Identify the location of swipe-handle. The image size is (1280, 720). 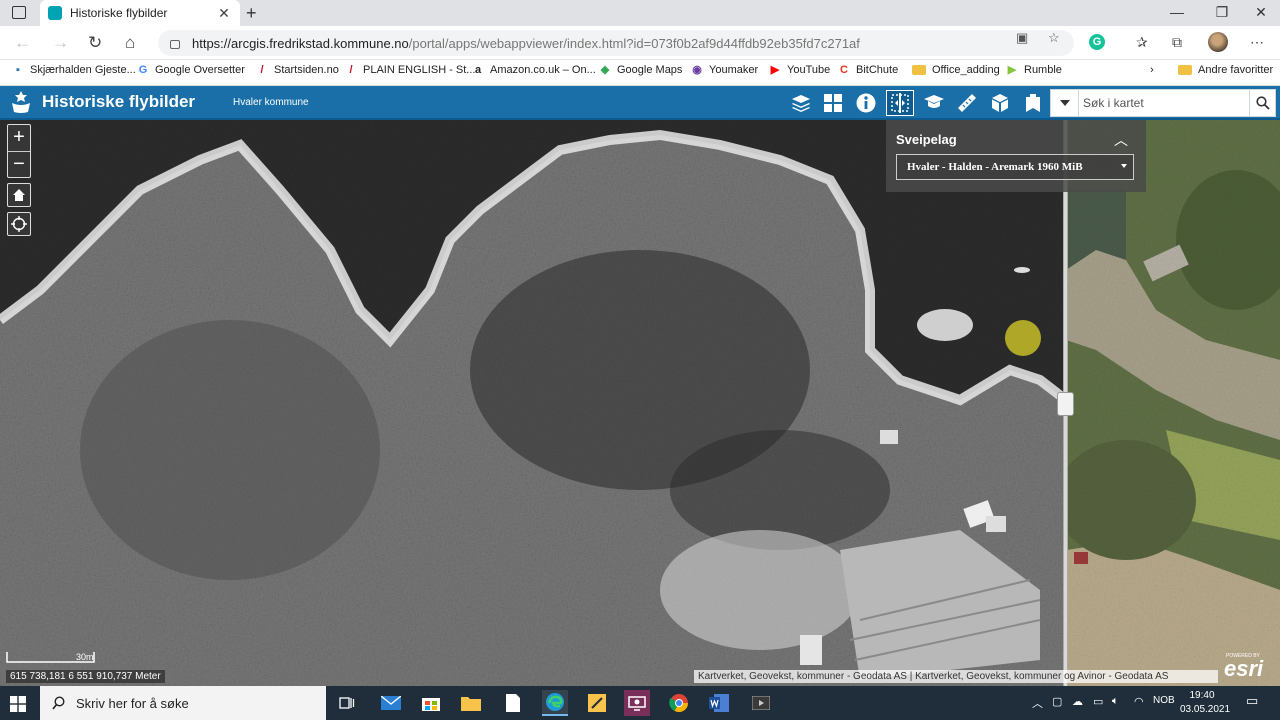
(1065, 404).